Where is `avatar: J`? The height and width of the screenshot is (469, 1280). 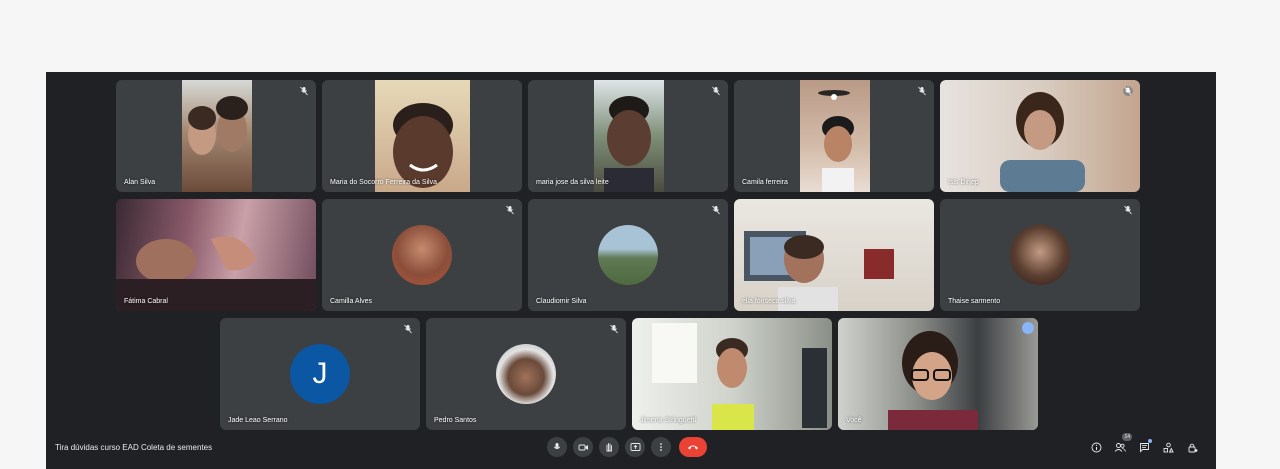
avatar: J is located at coordinates (320, 374).